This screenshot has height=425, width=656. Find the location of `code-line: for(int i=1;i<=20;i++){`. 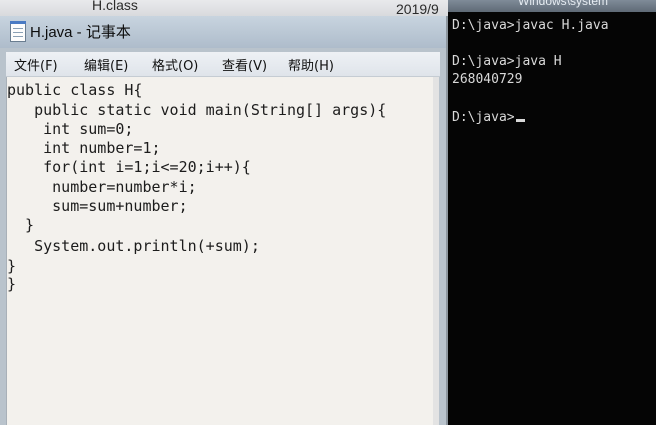

code-line: for(int i=1;i<=20;i++){ is located at coordinates (129, 167).